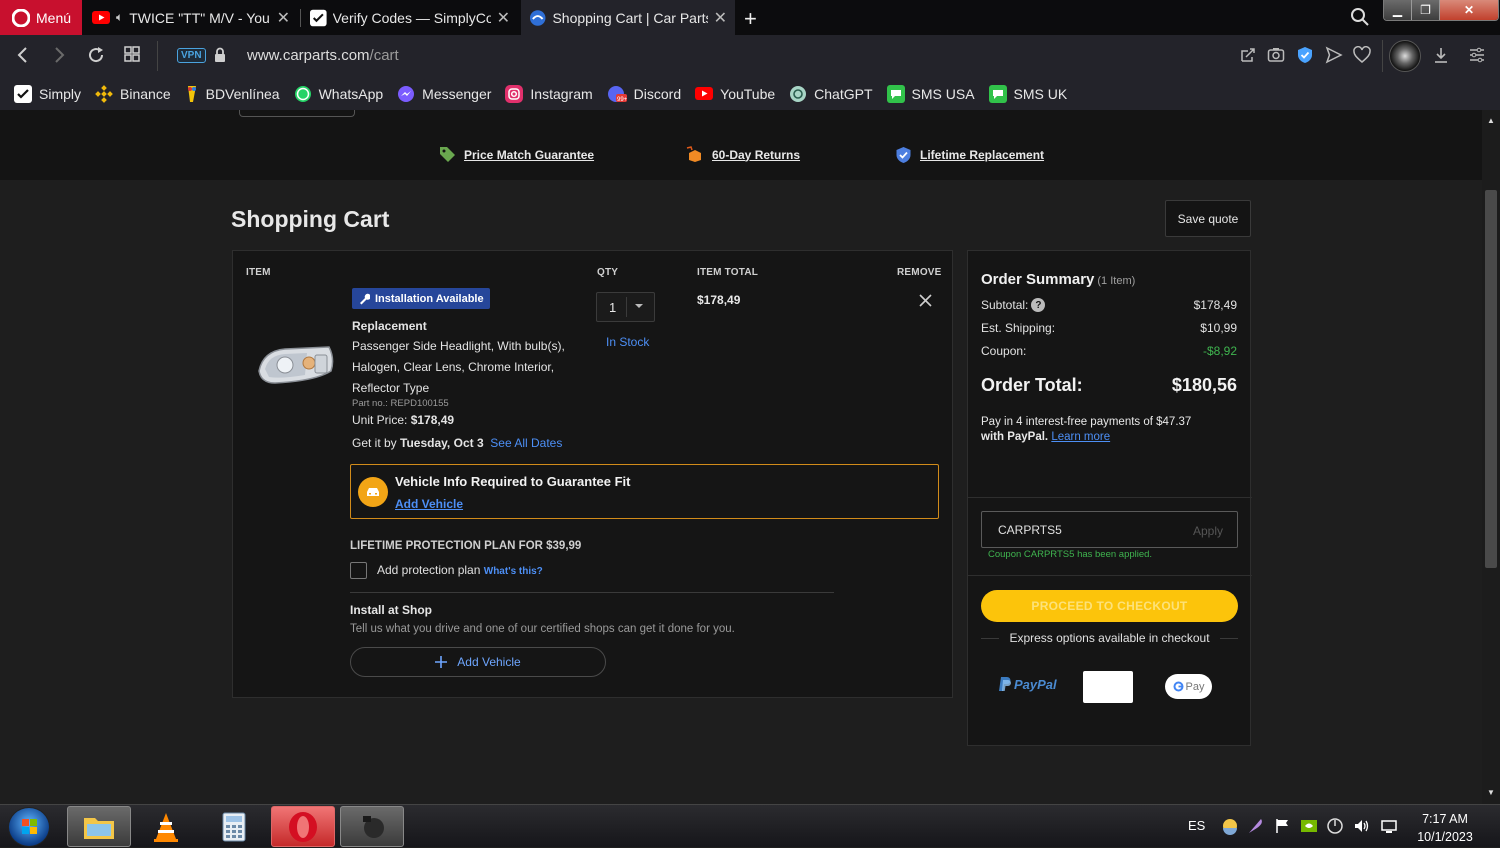  Describe the element at coordinates (1335, 826) in the screenshot. I see `power-tray-icon` at that location.